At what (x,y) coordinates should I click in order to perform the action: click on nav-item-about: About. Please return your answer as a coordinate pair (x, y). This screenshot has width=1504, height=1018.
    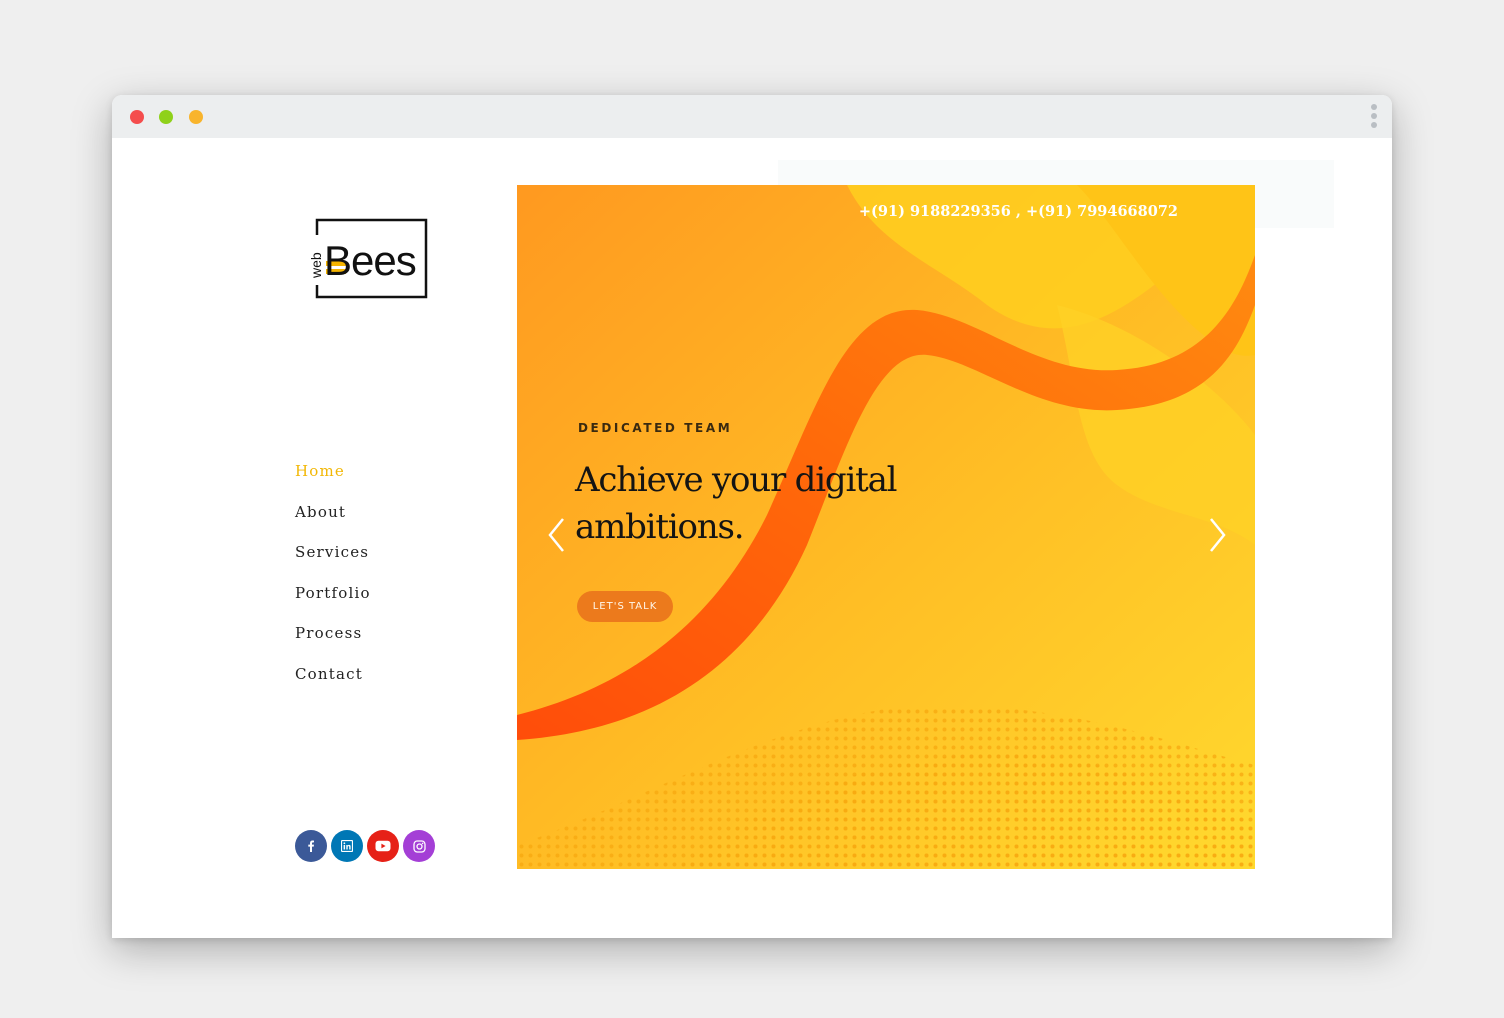
    Looking at the image, I should click on (333, 521).